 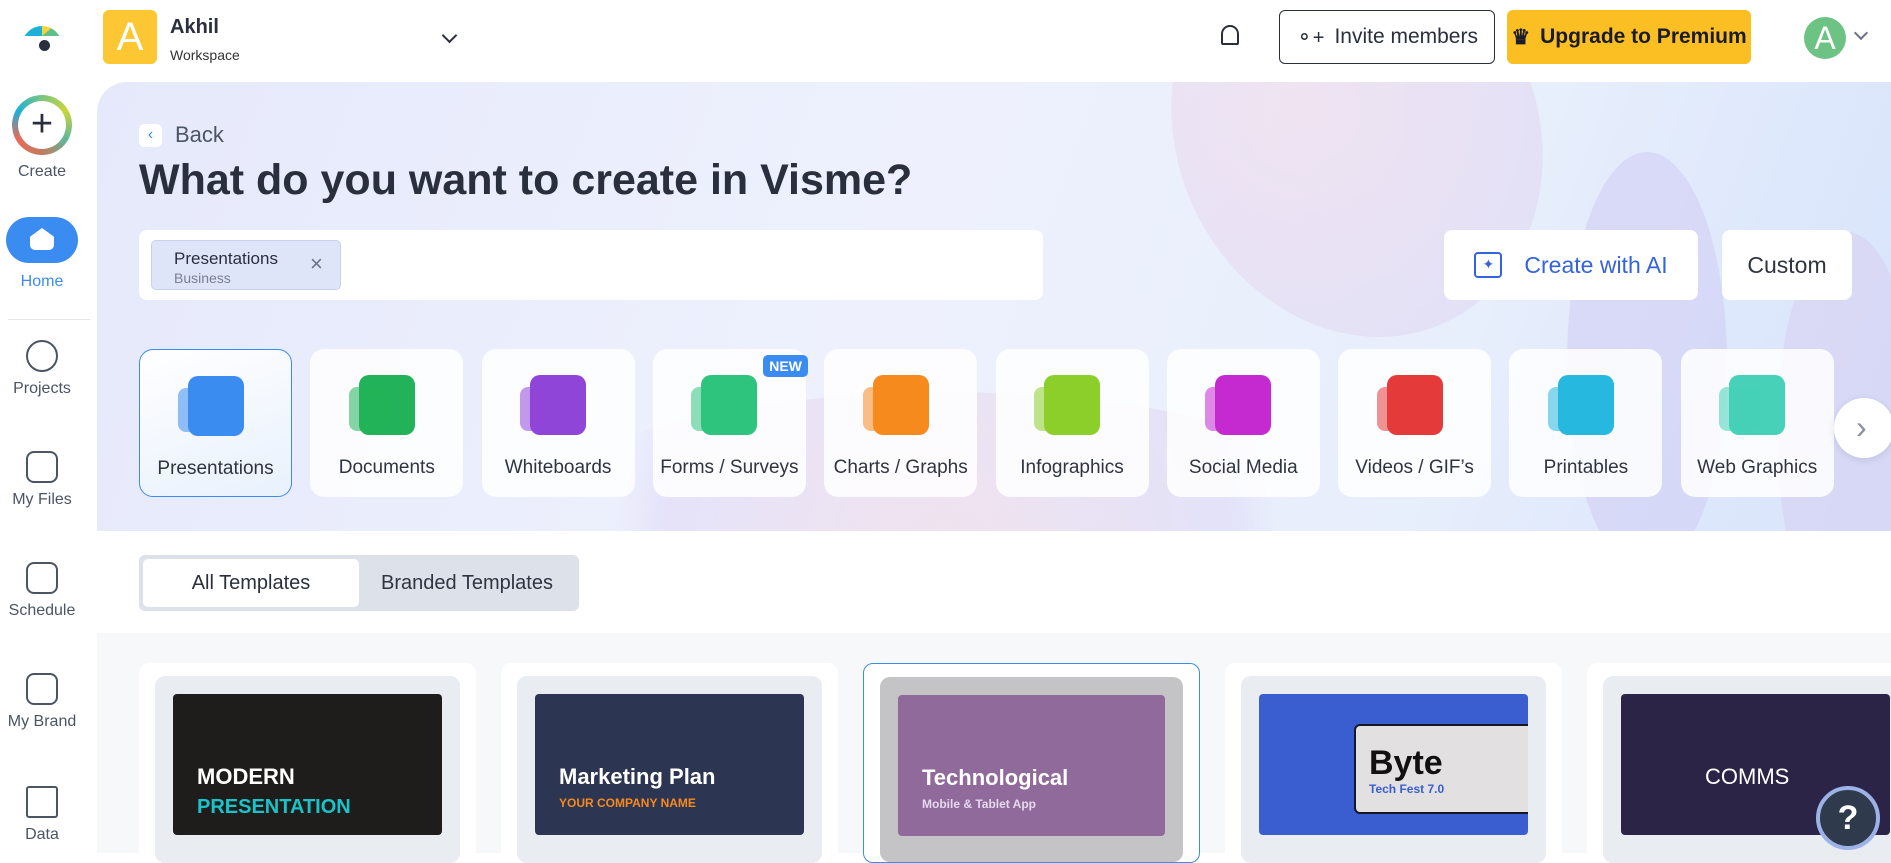 What do you see at coordinates (42, 802) in the screenshot?
I see `data-icon` at bounding box center [42, 802].